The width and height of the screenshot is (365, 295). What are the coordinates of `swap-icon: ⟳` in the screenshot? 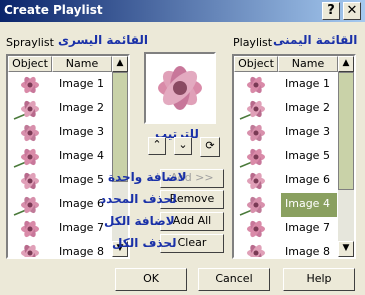 It's located at (210, 147).